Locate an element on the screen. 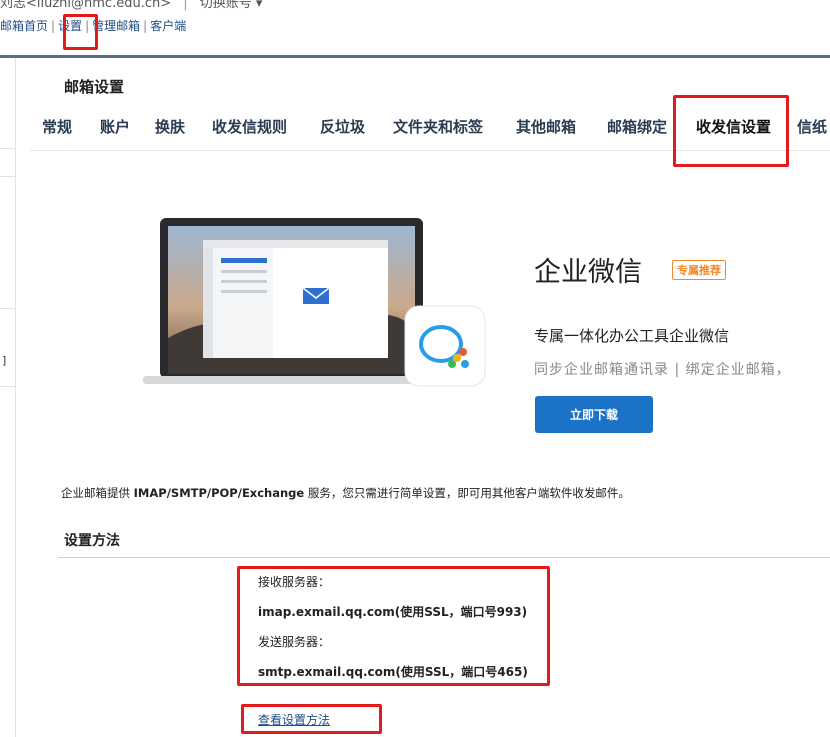 Image resolution: width=830 pixels, height=737 pixels. wecom-subtitle: 专属一体化办公工具企业微信 is located at coordinates (632, 336).